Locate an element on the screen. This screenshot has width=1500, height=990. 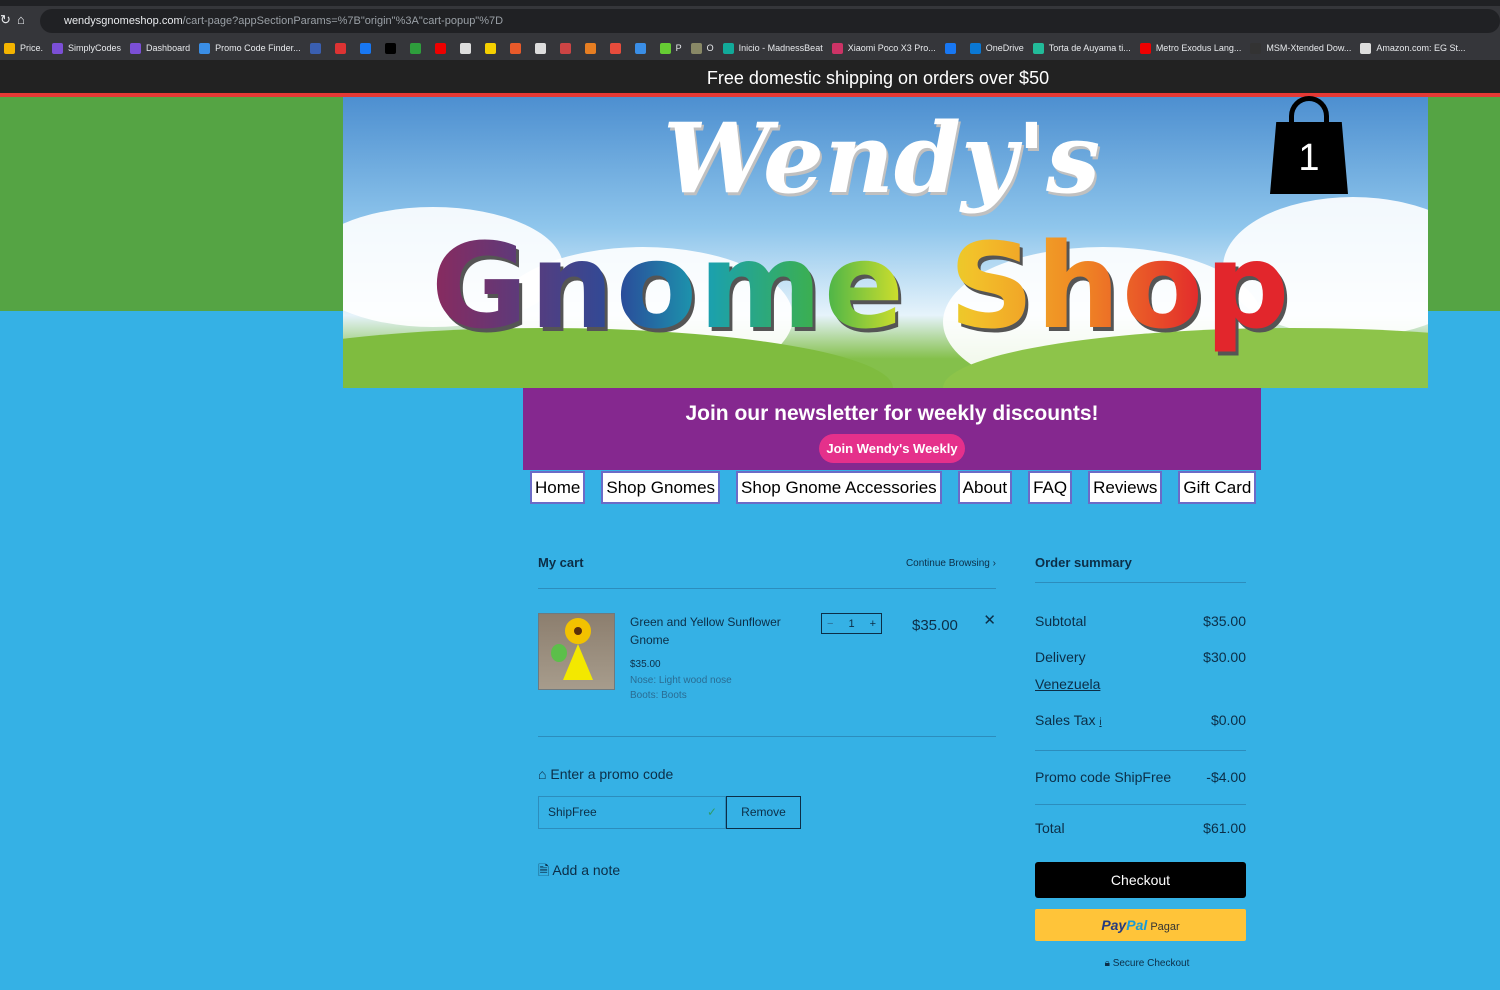
add-note-link: 🗎 Add a note is located at coordinates (579, 872).